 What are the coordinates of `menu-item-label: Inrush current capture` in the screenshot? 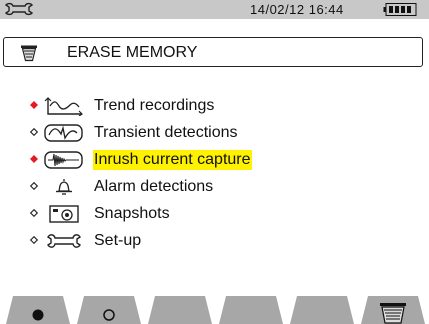 It's located at (172, 160).